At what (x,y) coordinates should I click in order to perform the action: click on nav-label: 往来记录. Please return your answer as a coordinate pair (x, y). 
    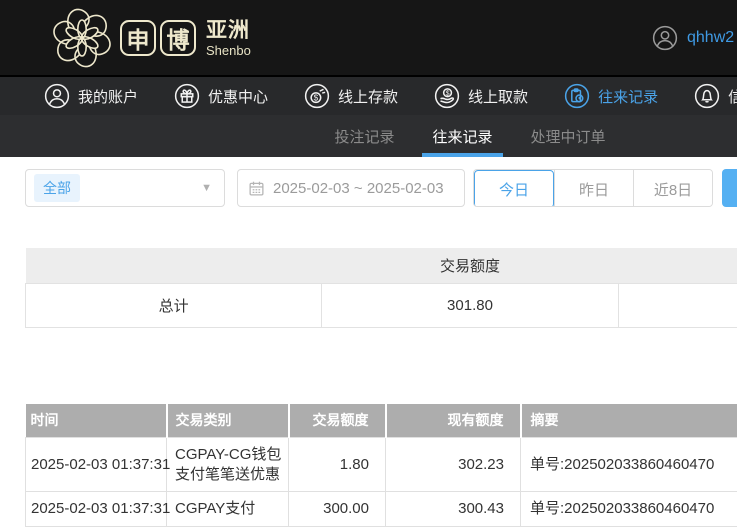
    Looking at the image, I should click on (628, 97).